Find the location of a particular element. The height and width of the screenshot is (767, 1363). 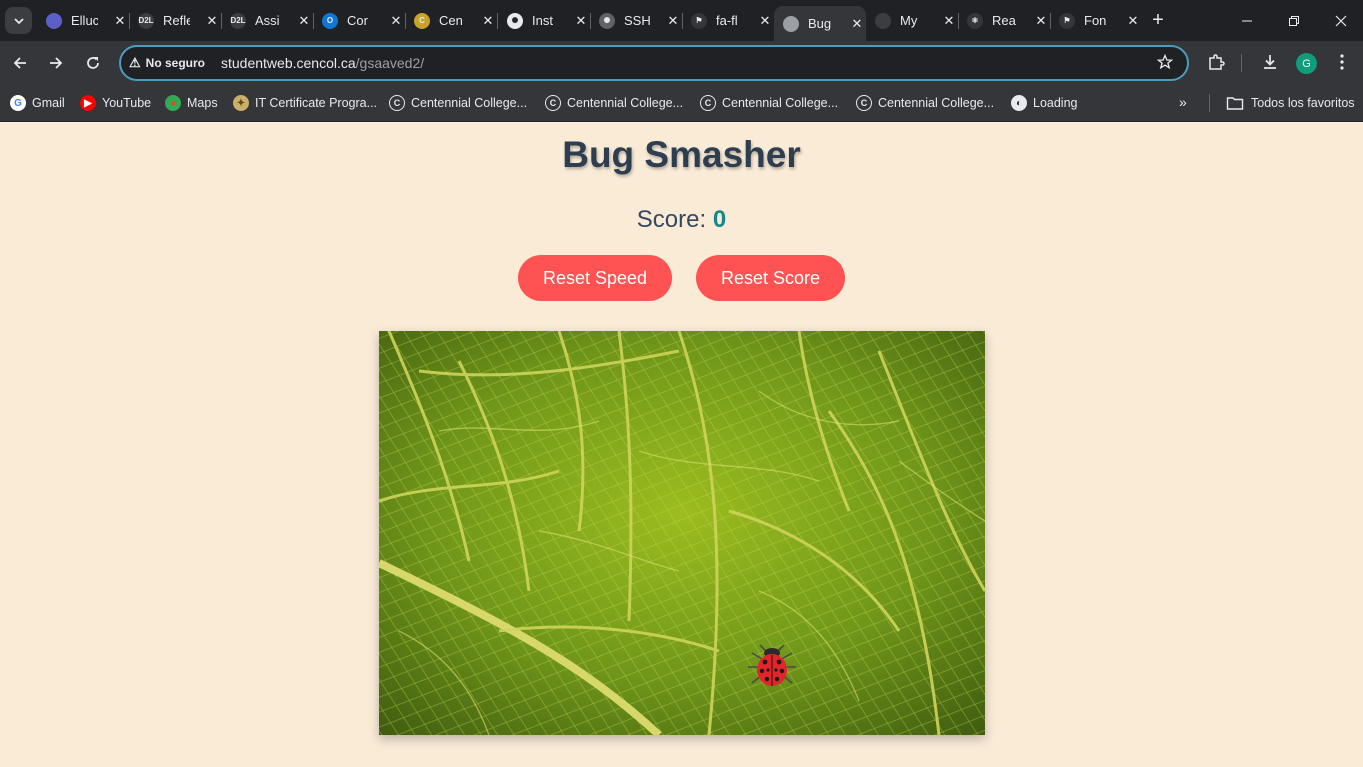

bookmarks-divider is located at coordinates (1209, 103).